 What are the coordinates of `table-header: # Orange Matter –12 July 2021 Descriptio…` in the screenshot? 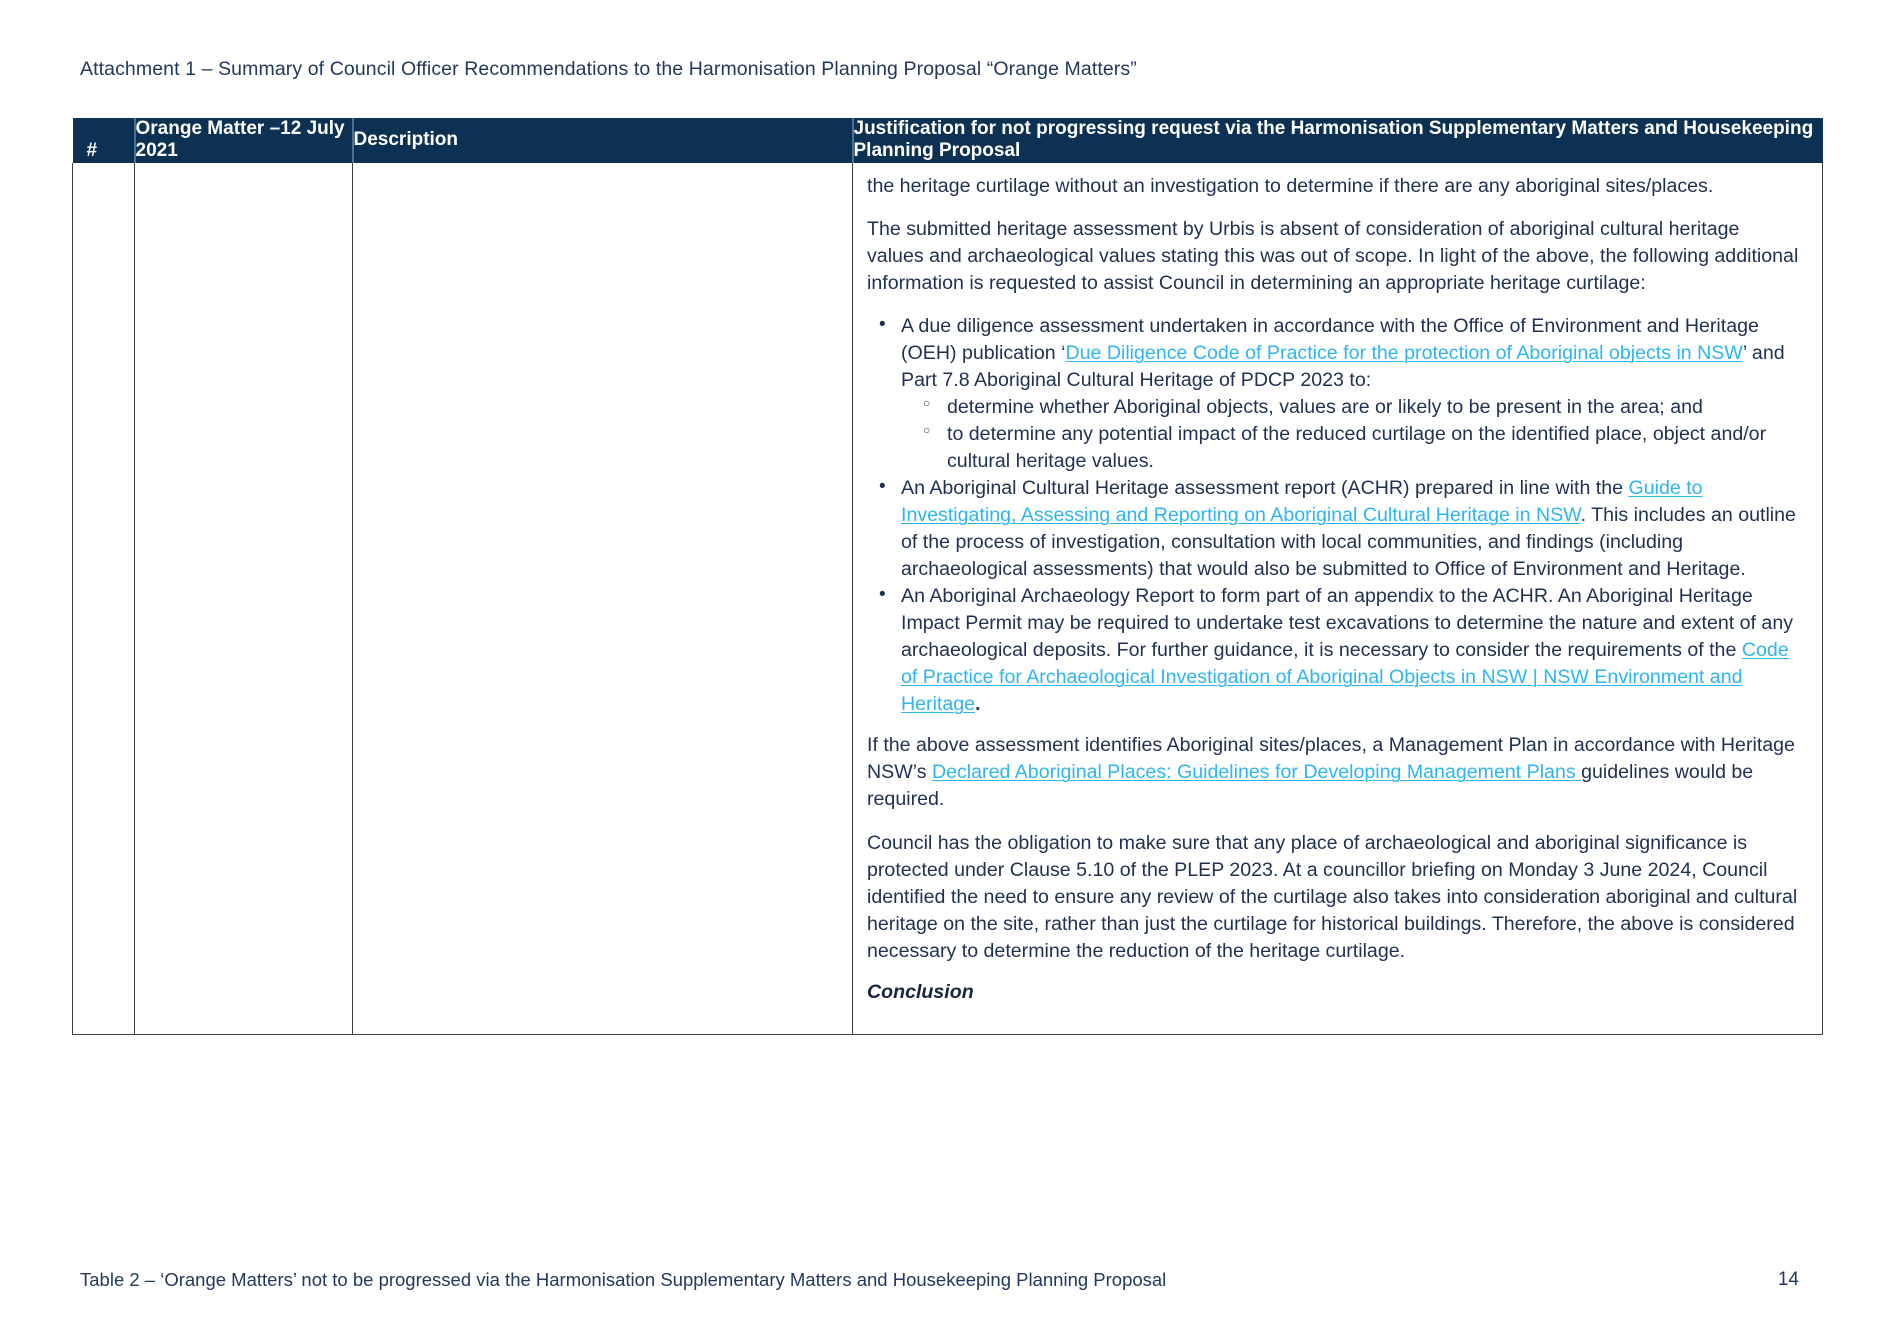 It's located at (947, 140).